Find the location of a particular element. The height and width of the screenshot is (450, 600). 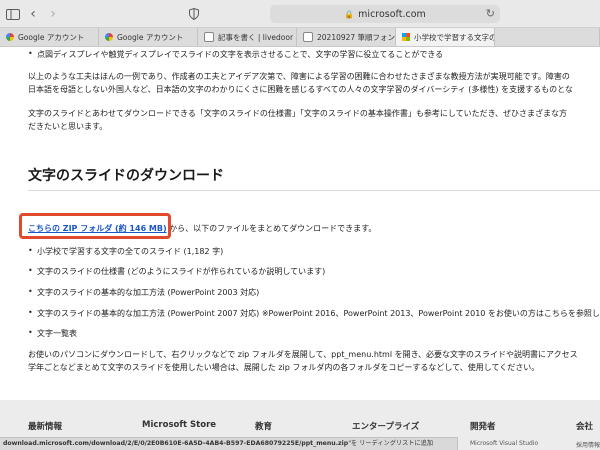

address-text: microsoft.com is located at coordinates (392, 14).